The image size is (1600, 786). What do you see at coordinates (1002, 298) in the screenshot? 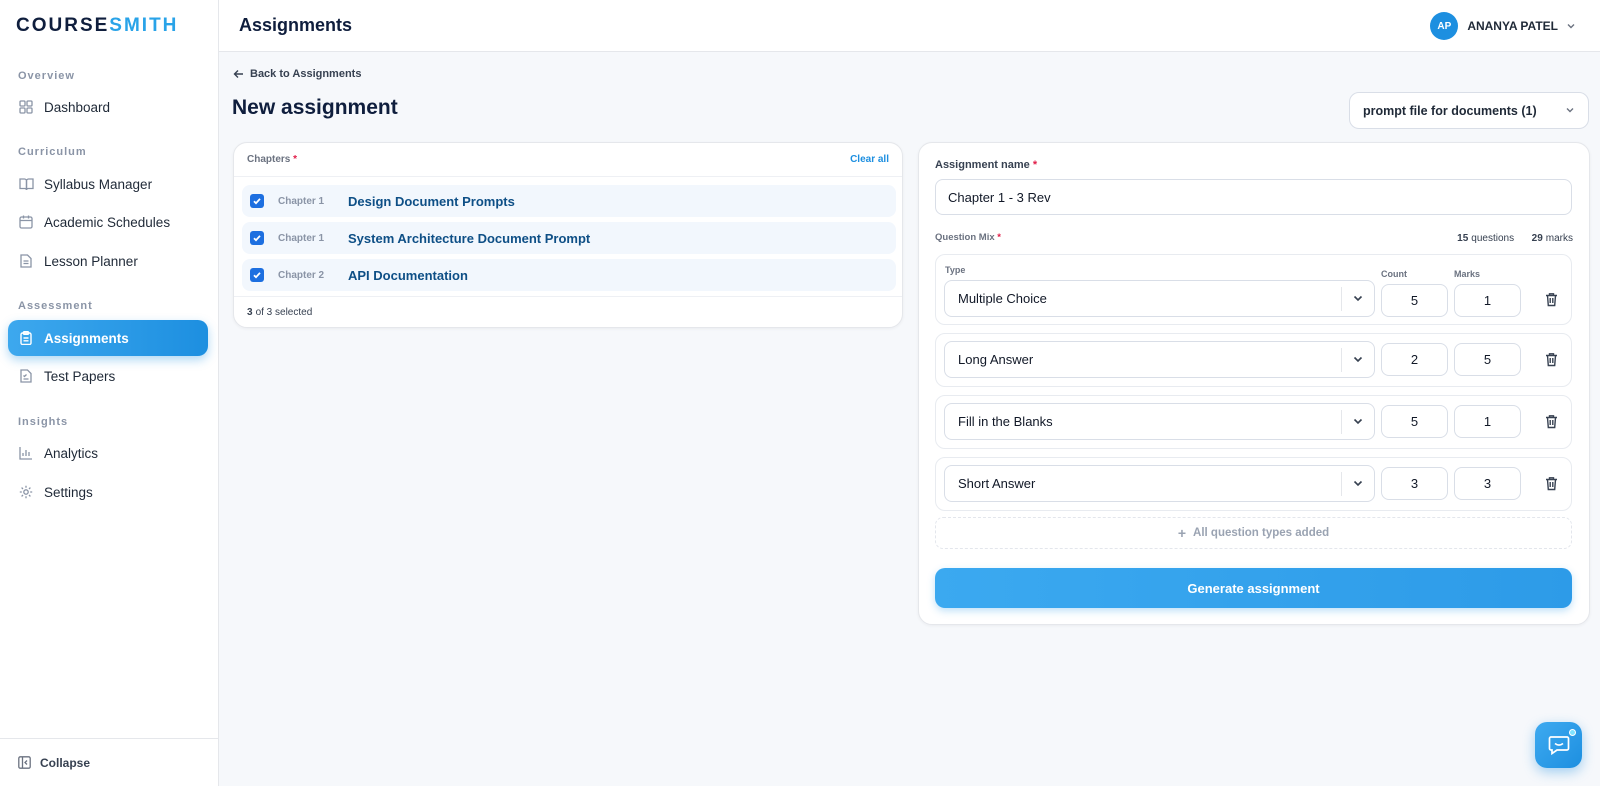
I see `question-type-value: Multiple Choice` at bounding box center [1002, 298].